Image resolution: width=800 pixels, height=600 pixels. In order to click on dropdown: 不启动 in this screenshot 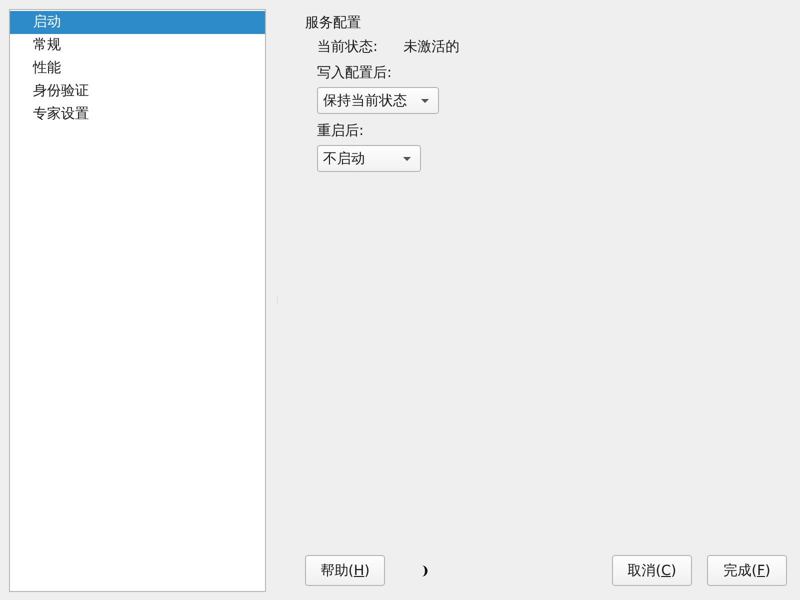, I will do `click(369, 158)`.